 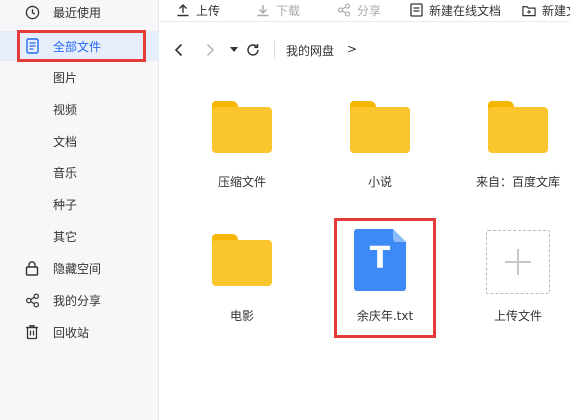 What do you see at coordinates (79, 109) in the screenshot?
I see `sidebar-item-videos: 视频` at bounding box center [79, 109].